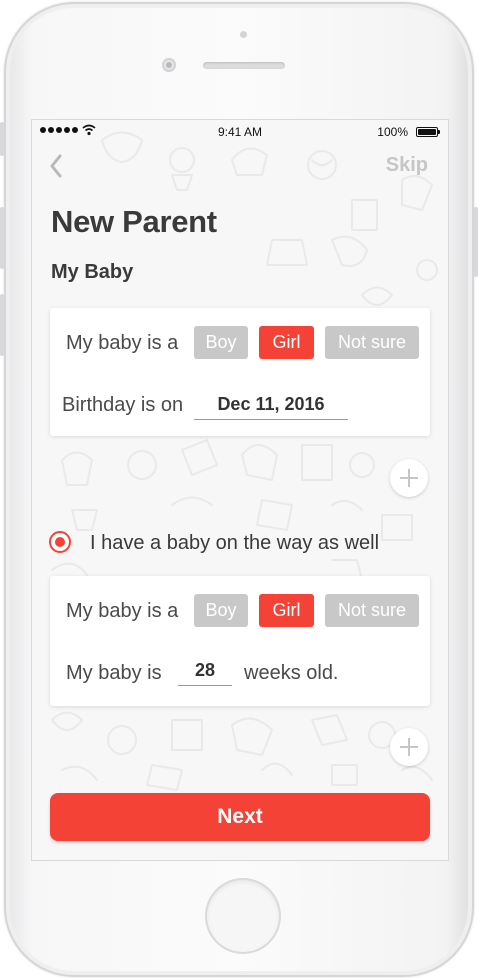 Image resolution: width=480 pixels, height=980 pixels. What do you see at coordinates (205, 673) in the screenshot?
I see `weeks-field: 28` at bounding box center [205, 673].